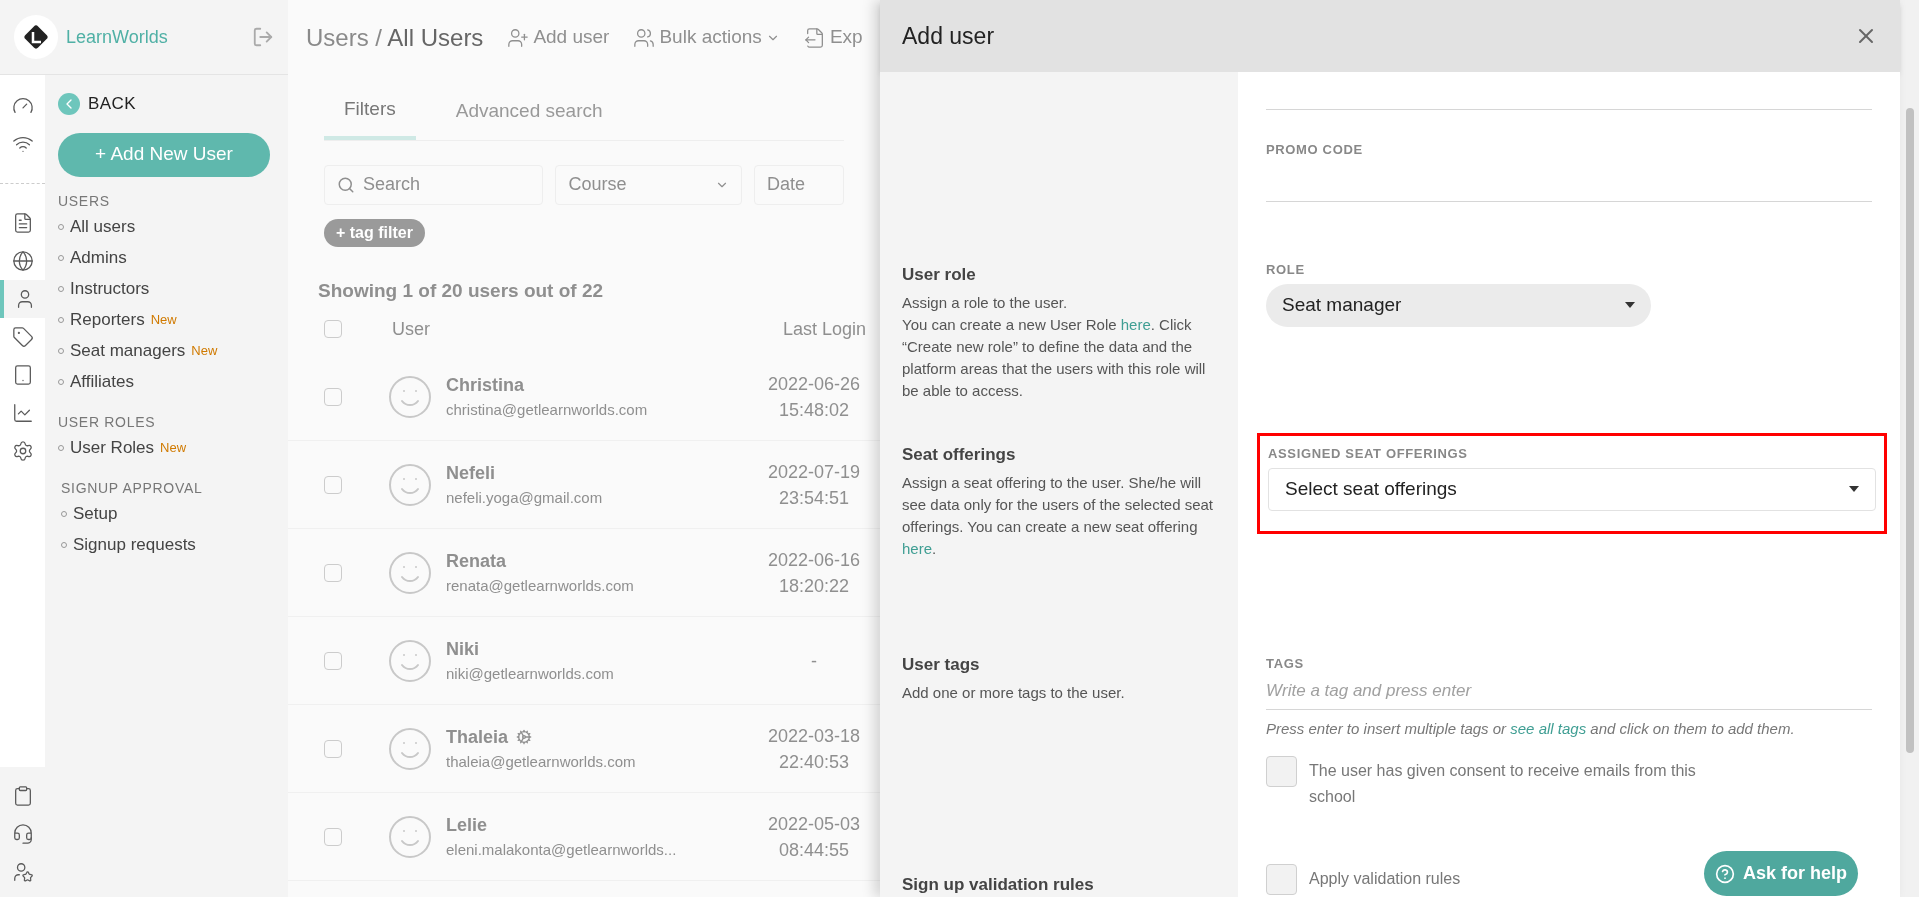 This screenshot has height=897, width=1919. I want to click on column-header: User, so click(411, 329).